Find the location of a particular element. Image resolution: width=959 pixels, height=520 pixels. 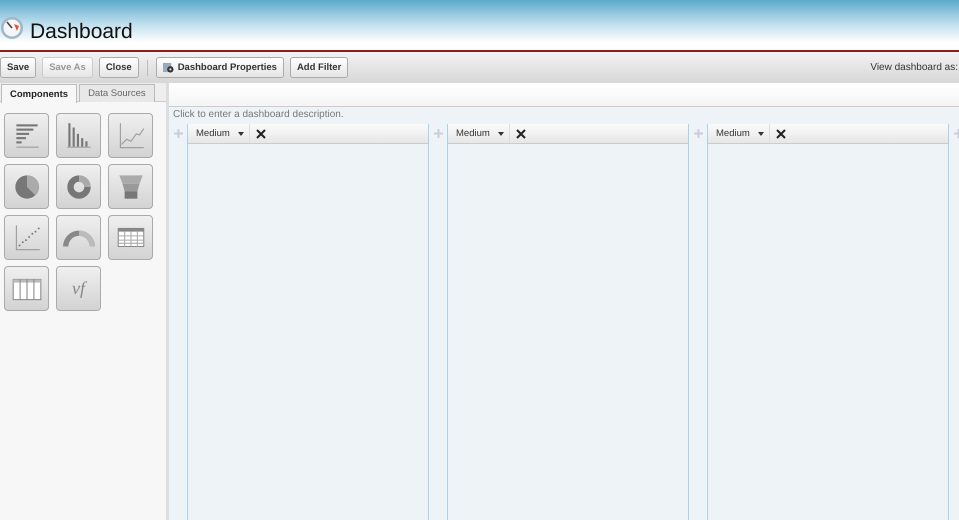

toolbar-button: Close is located at coordinates (118, 67).